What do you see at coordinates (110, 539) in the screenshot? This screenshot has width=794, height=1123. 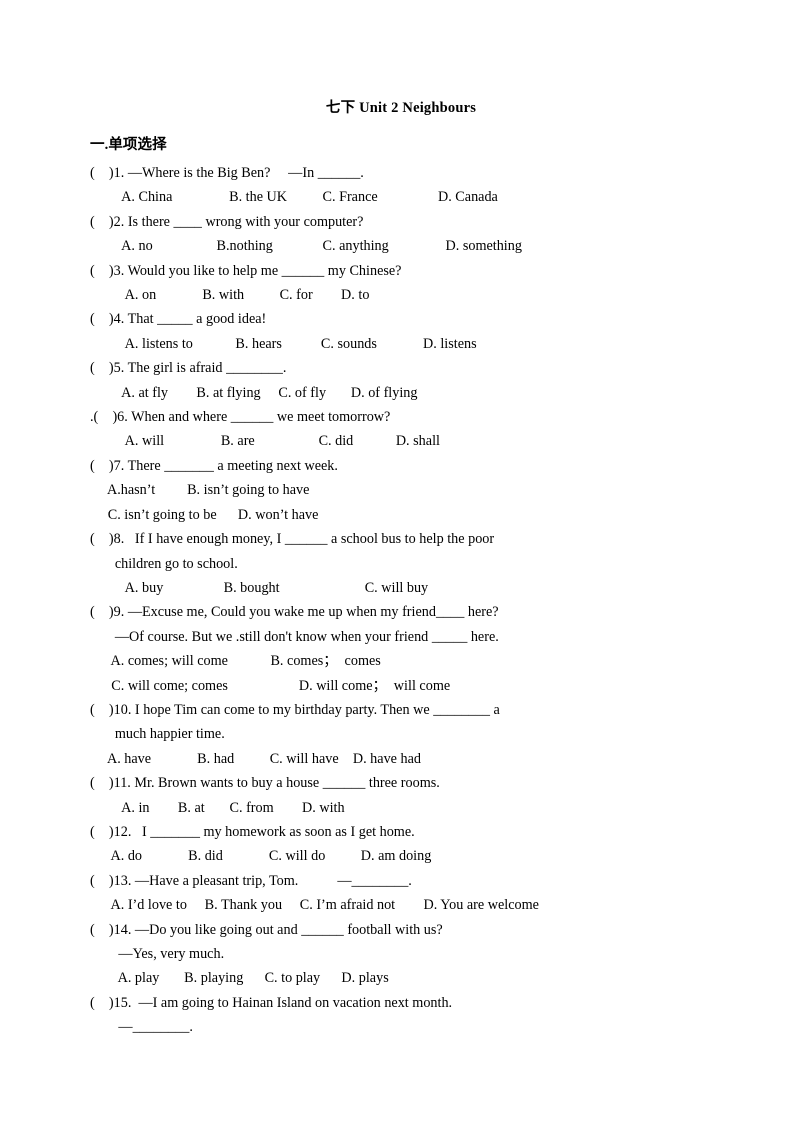 I see `answer-bracket: ( )8.` at bounding box center [110, 539].